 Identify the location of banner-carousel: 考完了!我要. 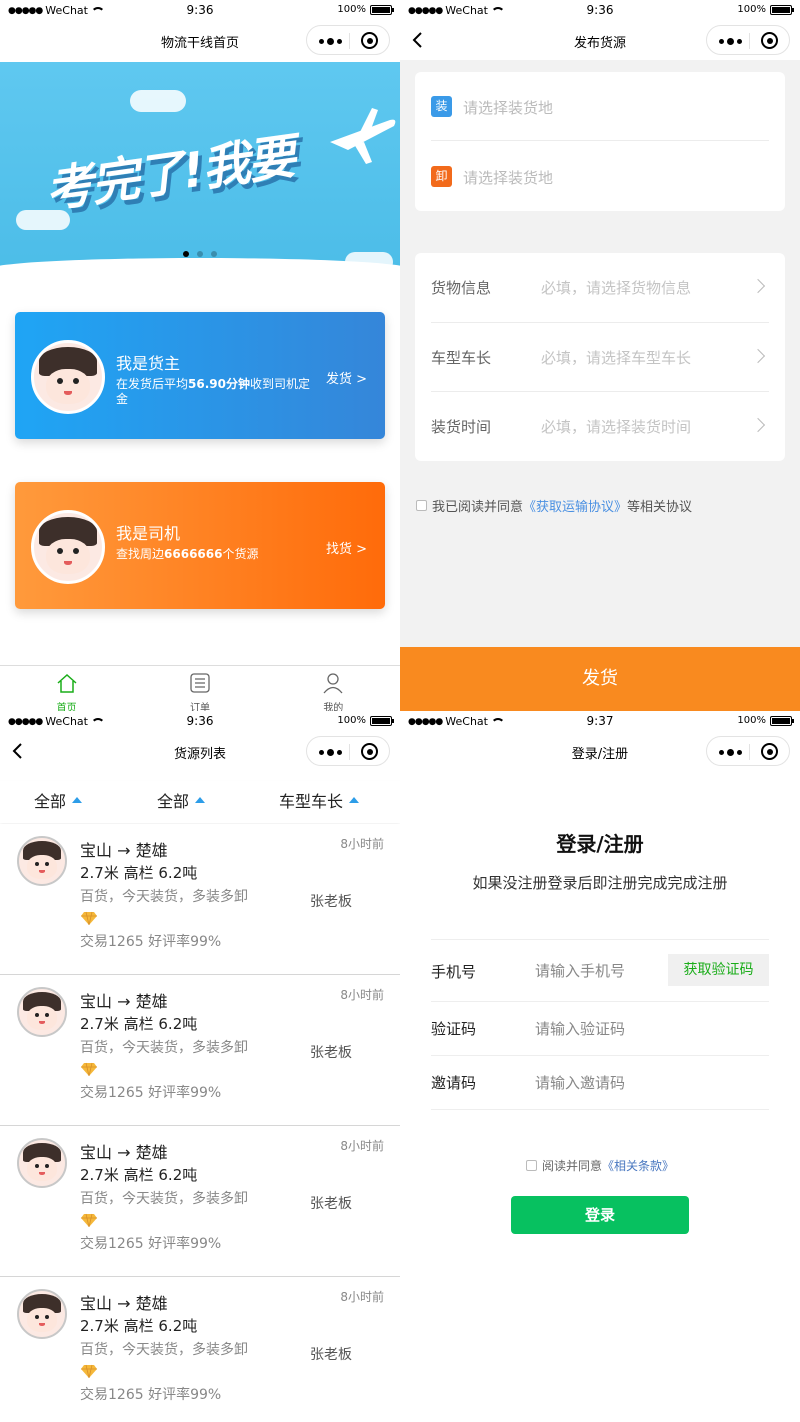
(200, 166).